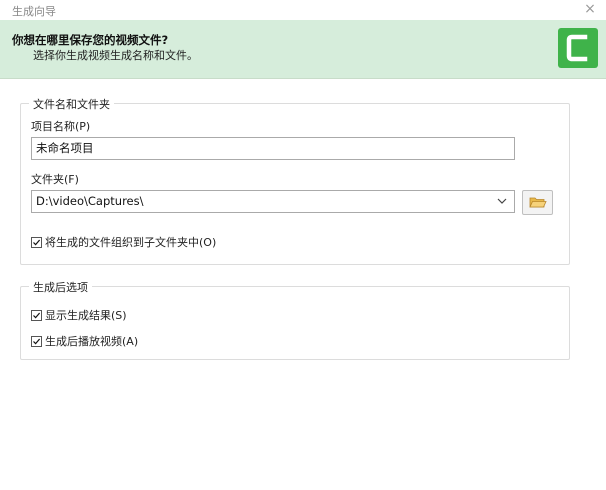  I want to click on play-video-checkbox: 生成后播放视频(A), so click(84, 341).